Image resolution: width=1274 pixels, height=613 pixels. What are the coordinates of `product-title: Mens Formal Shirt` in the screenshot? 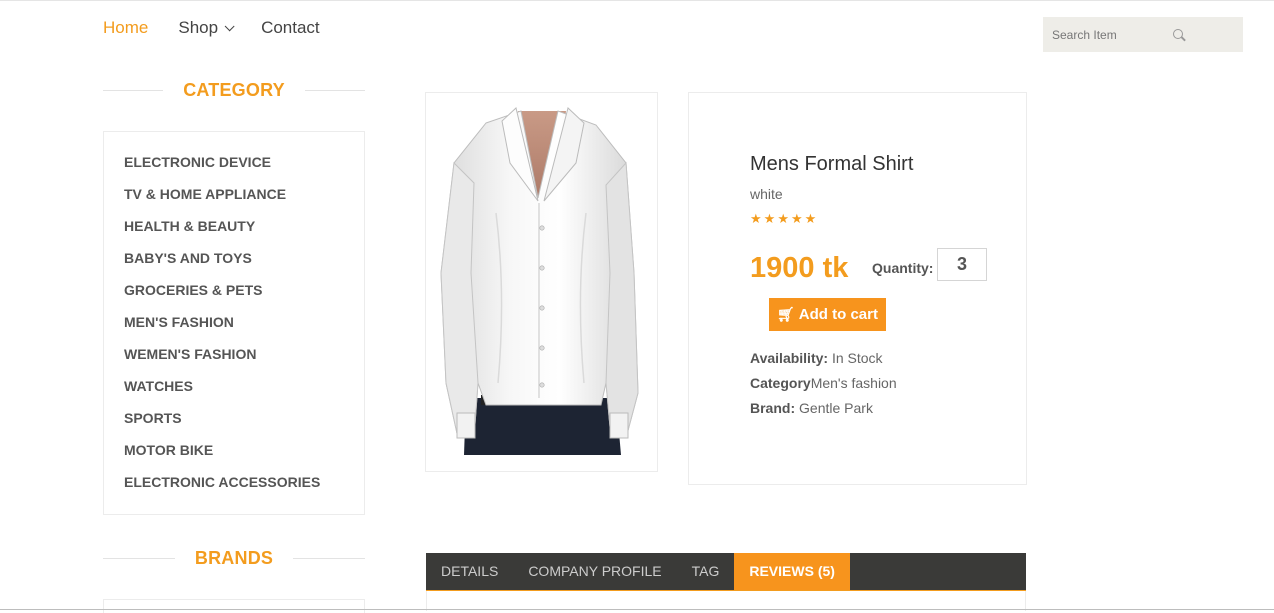 It's located at (832, 164).